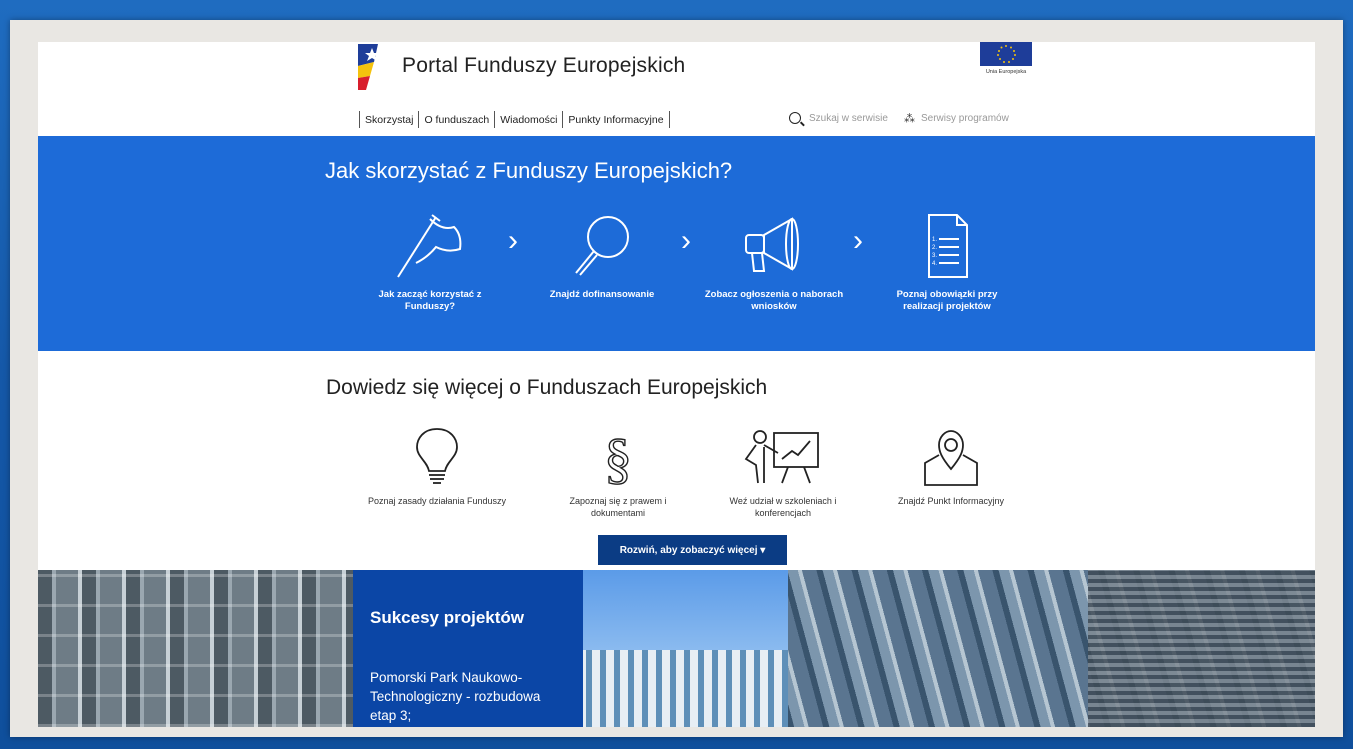 Image resolution: width=1353 pixels, height=749 pixels. What do you see at coordinates (692, 550) in the screenshot?
I see `expand-more-button: Rozwiń, aby zobaczyć więcej ▾` at bounding box center [692, 550].